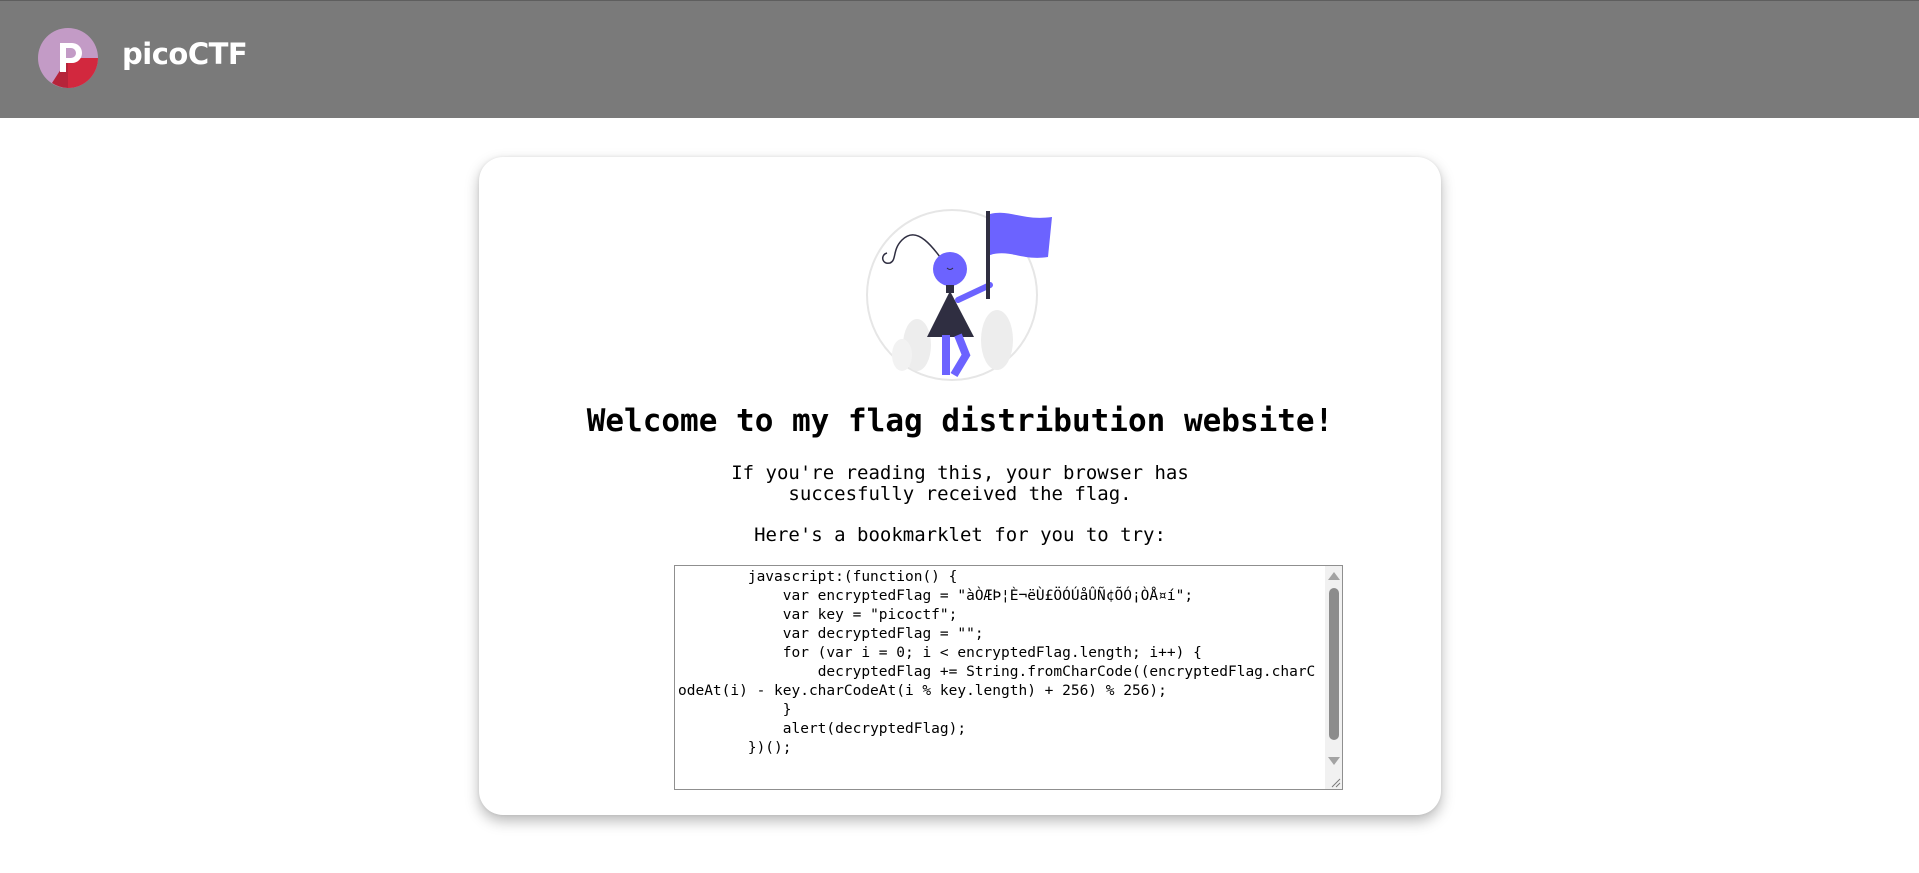  What do you see at coordinates (959, 295) in the screenshot?
I see `person-with-flag-icon` at bounding box center [959, 295].